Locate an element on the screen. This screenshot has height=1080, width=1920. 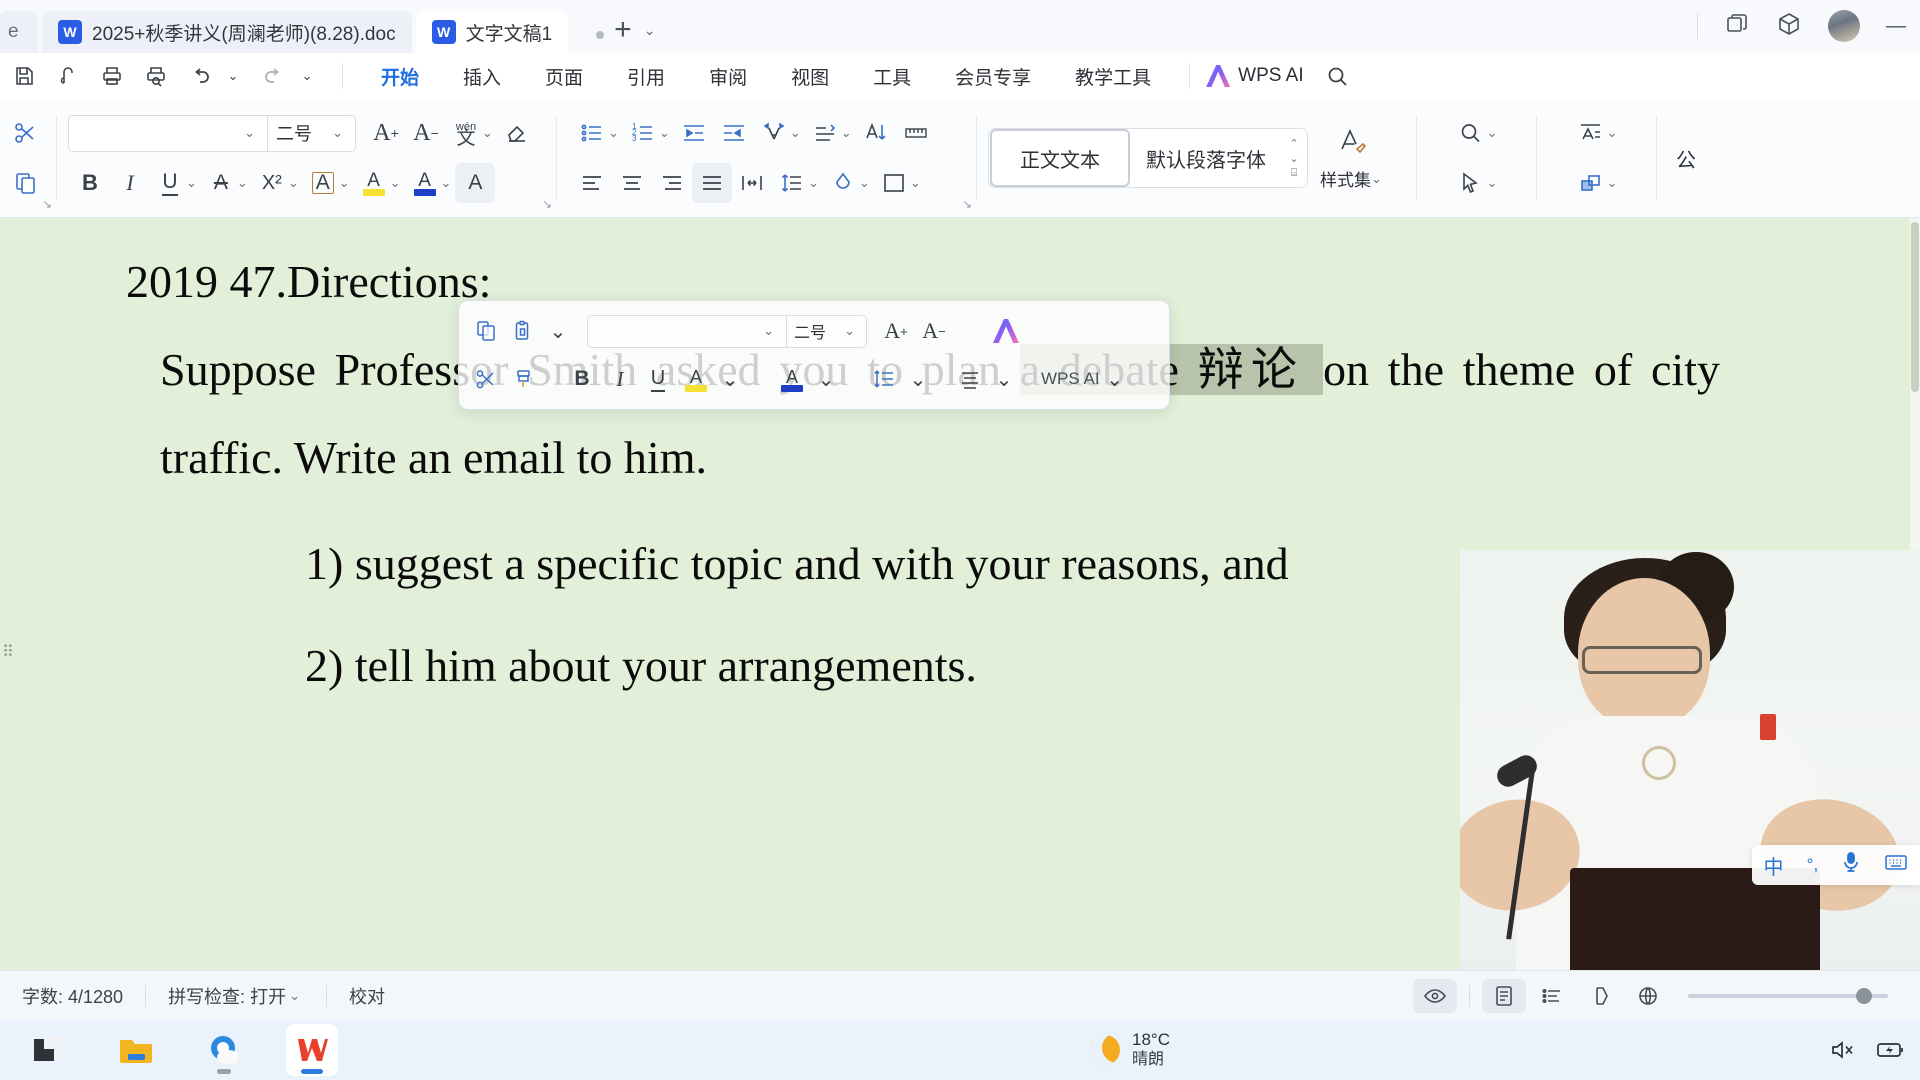
mini-shrink-font-icon: A − is located at coordinates (934, 331).